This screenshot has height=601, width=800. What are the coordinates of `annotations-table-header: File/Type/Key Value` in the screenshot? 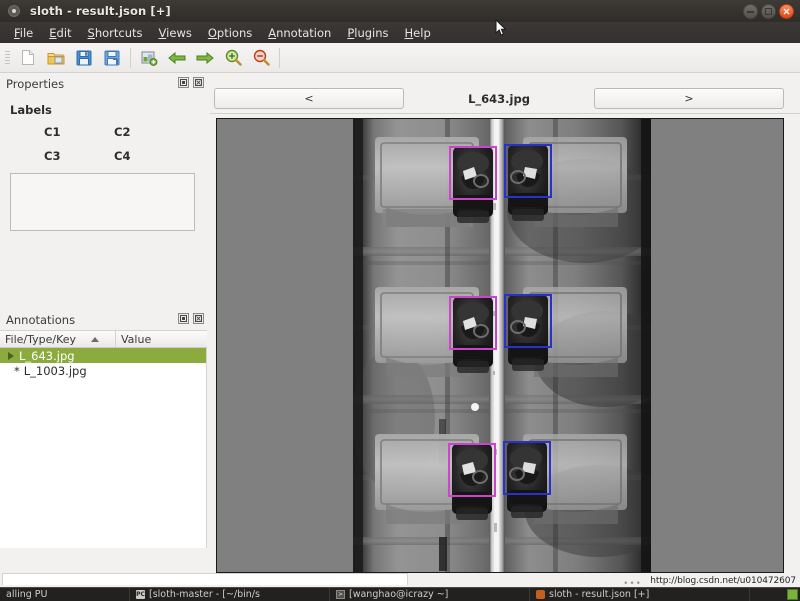 It's located at (103, 339).